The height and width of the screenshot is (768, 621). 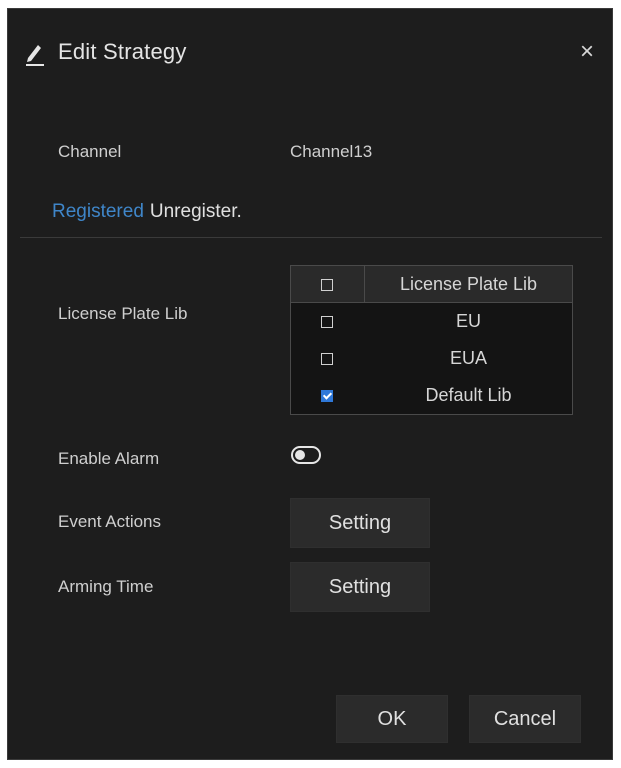 What do you see at coordinates (468, 284) in the screenshot?
I see `column-header: License Plate Lib` at bounding box center [468, 284].